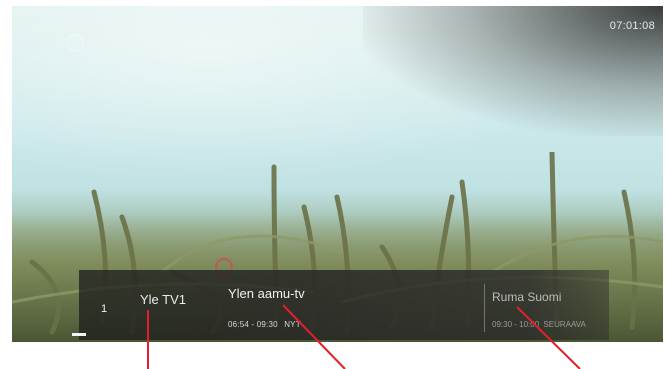 This screenshot has width=665, height=369. What do you see at coordinates (314, 336) in the screenshot?
I see `annotation-line-now` at bounding box center [314, 336].